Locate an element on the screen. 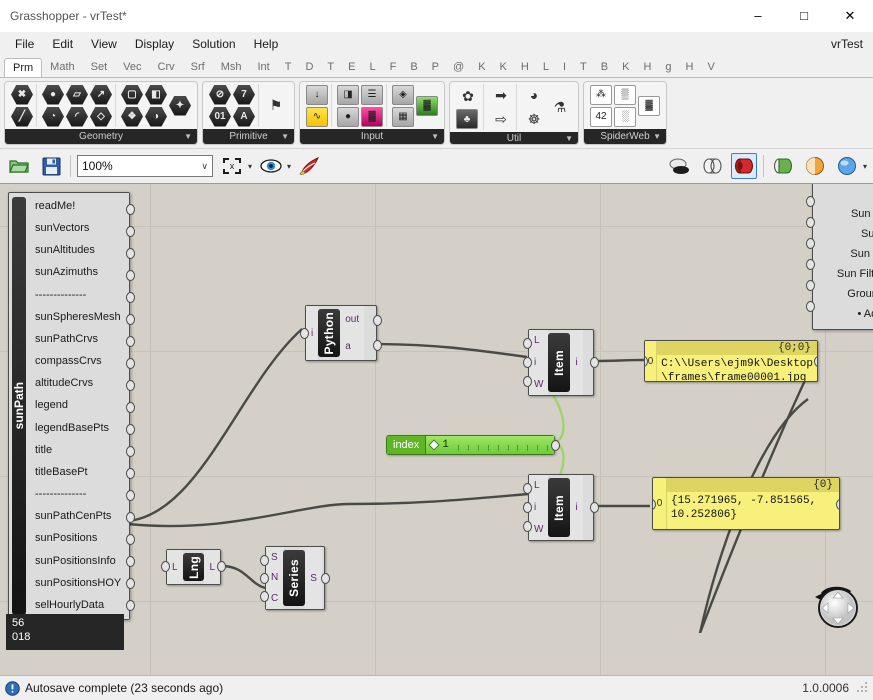 This screenshot has height=700, width=873. geo-twistedbox-icon: ◑ is located at coordinates (156, 116).